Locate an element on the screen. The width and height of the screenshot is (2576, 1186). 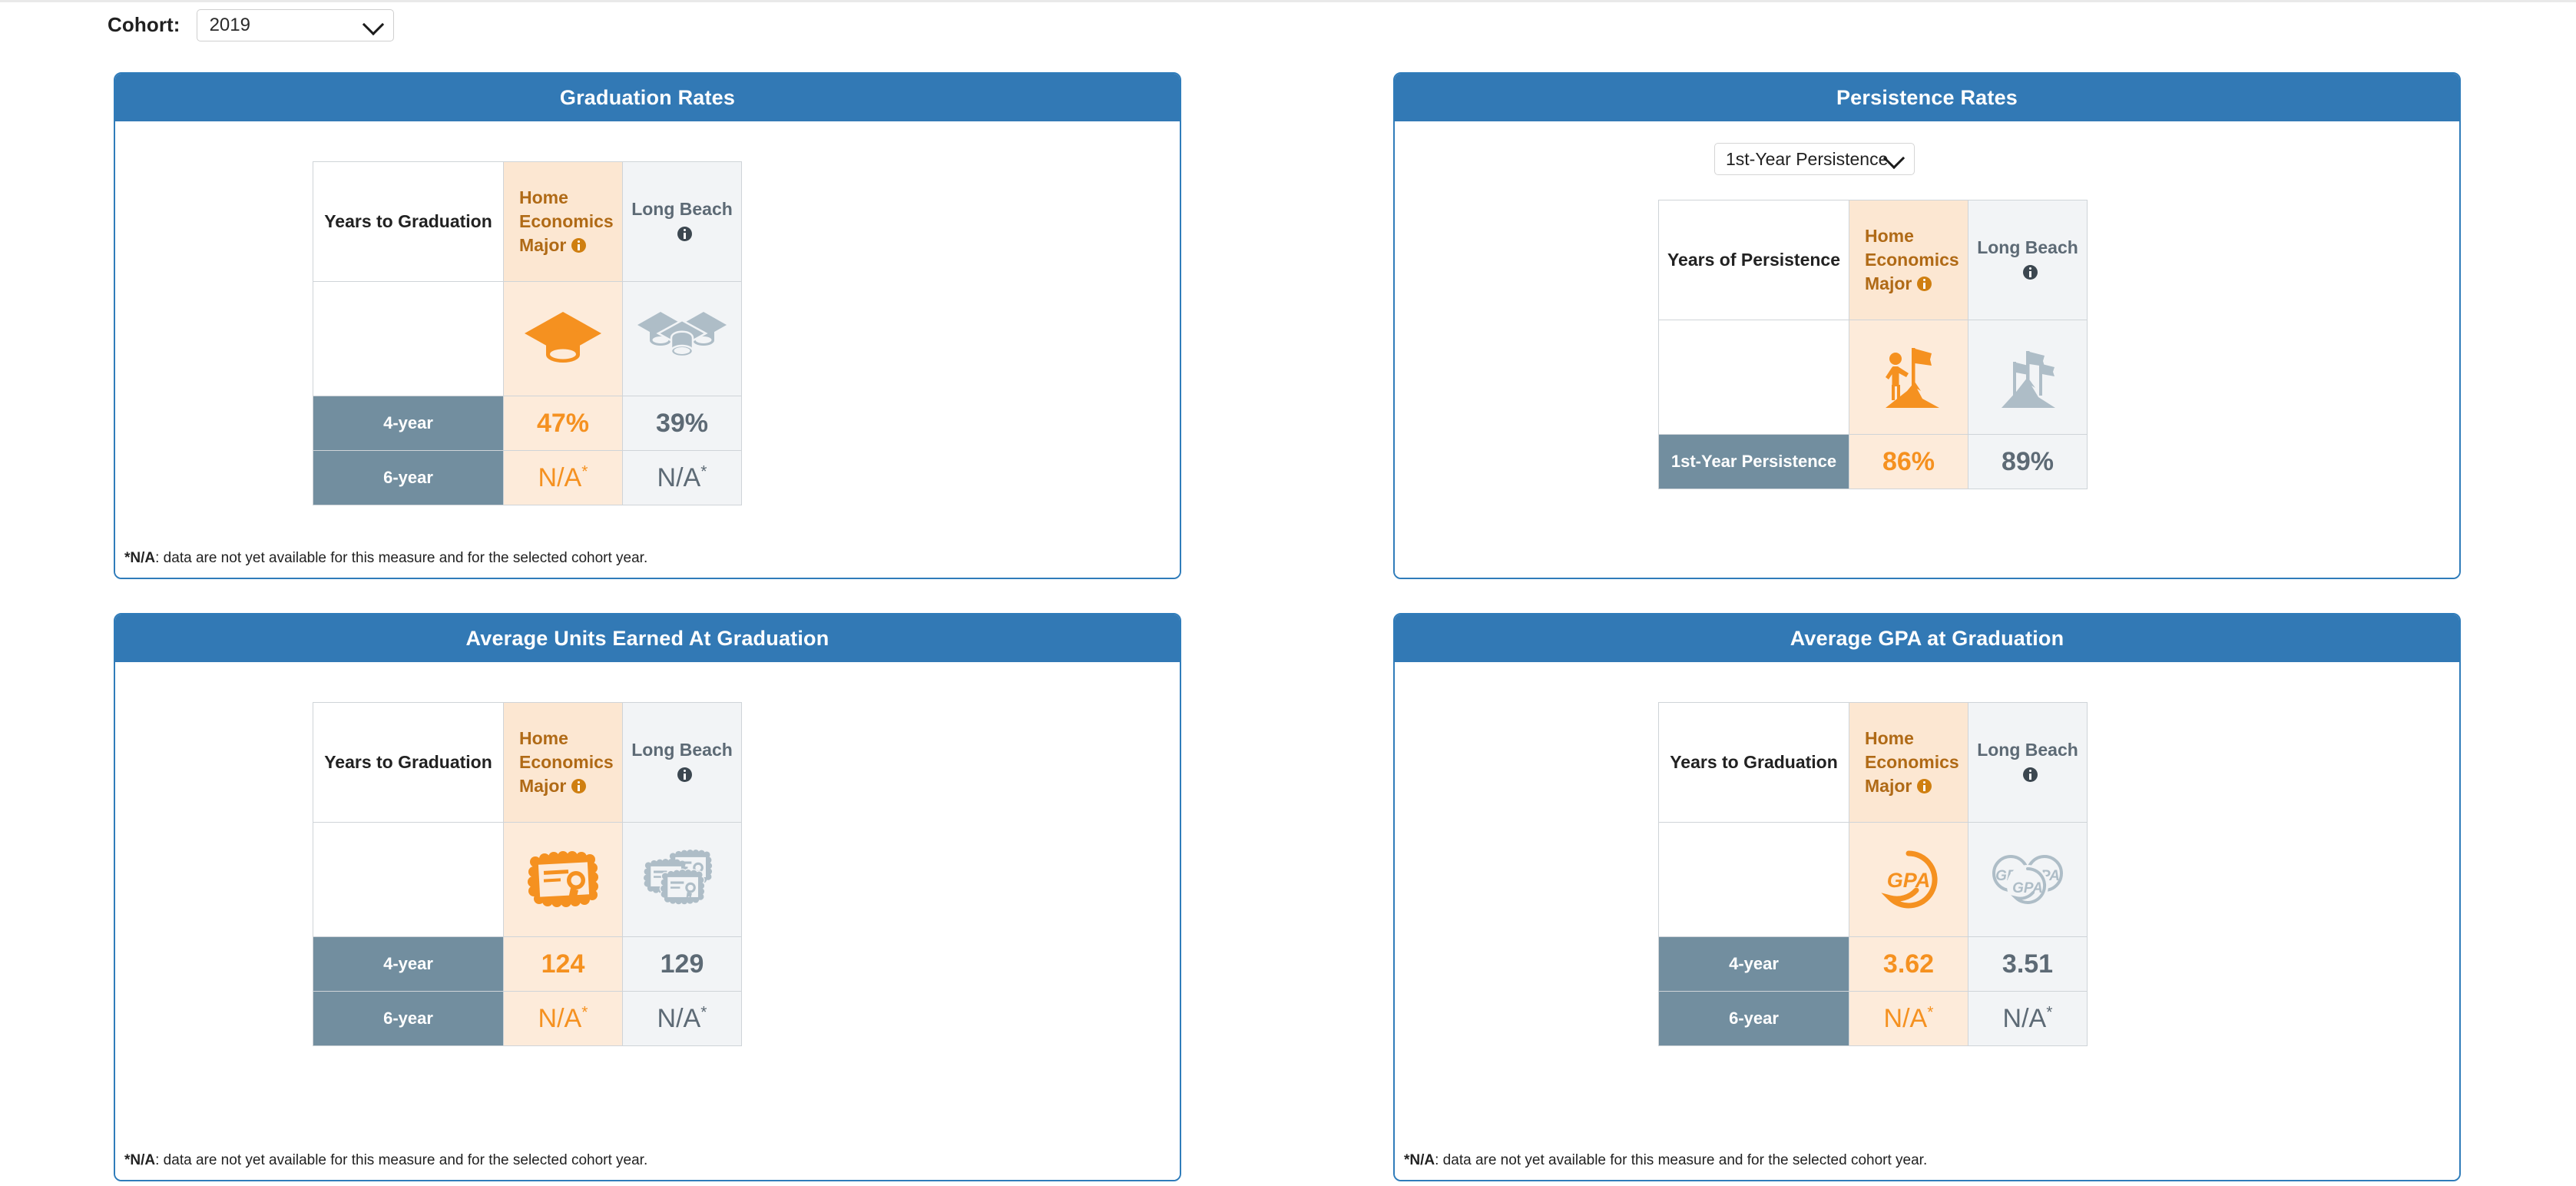
cohort-select-value: 2019 is located at coordinates (230, 24).